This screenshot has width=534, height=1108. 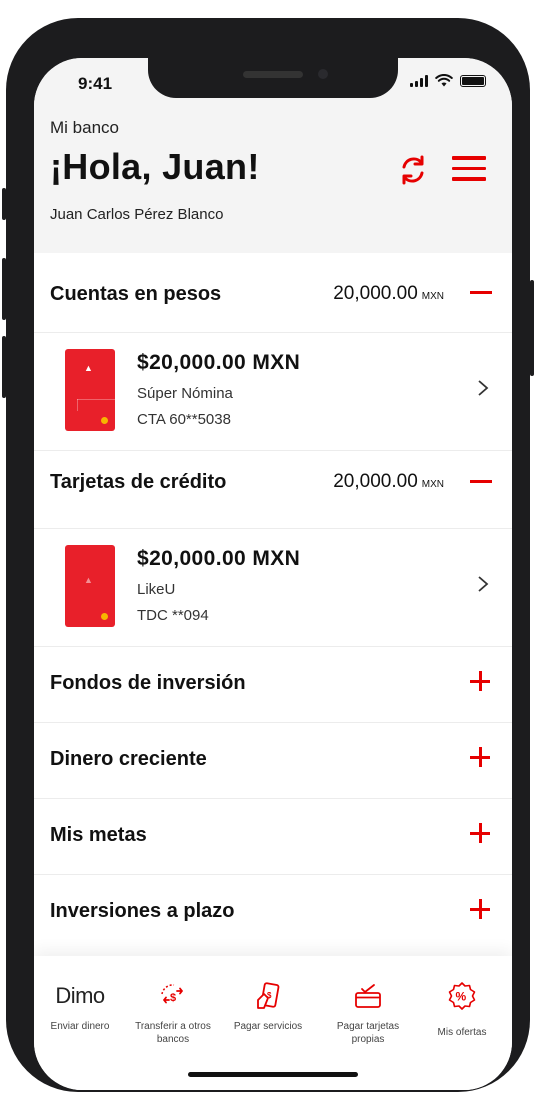 What do you see at coordinates (184, 419) in the screenshot?
I see `account-number: CTA 60**5038` at bounding box center [184, 419].